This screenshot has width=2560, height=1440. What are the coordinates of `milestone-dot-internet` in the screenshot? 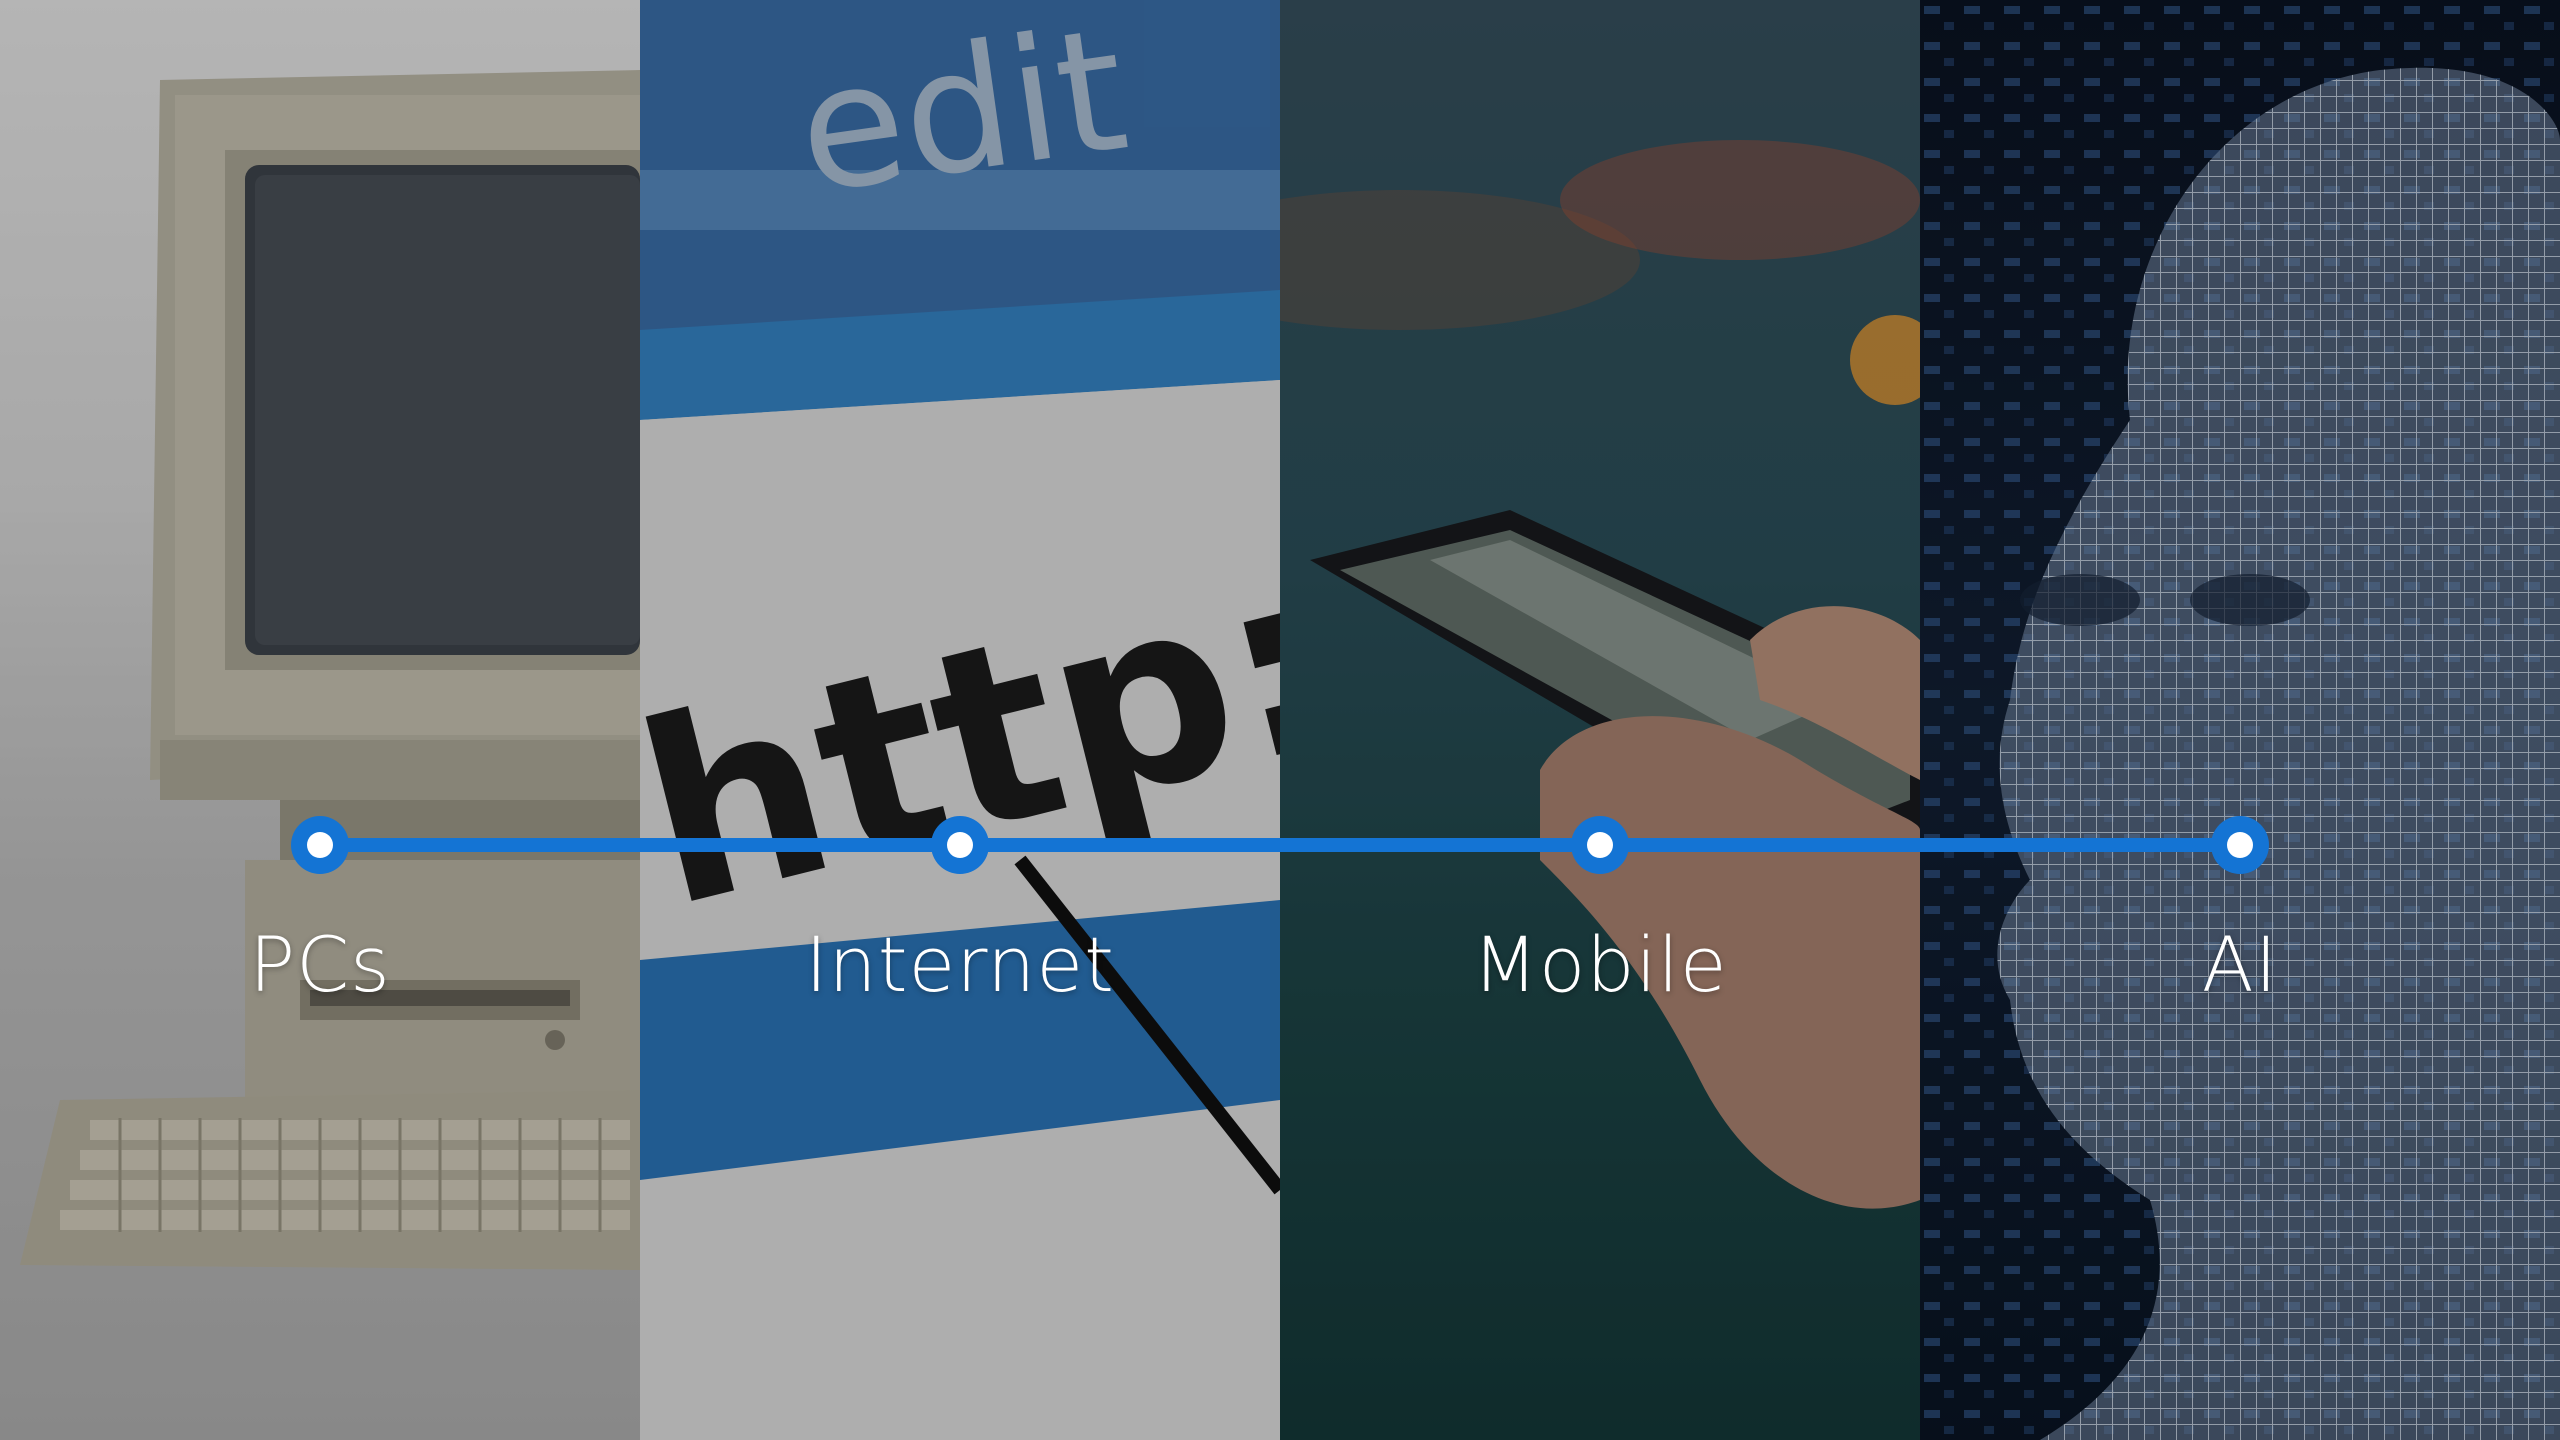 It's located at (960, 845).